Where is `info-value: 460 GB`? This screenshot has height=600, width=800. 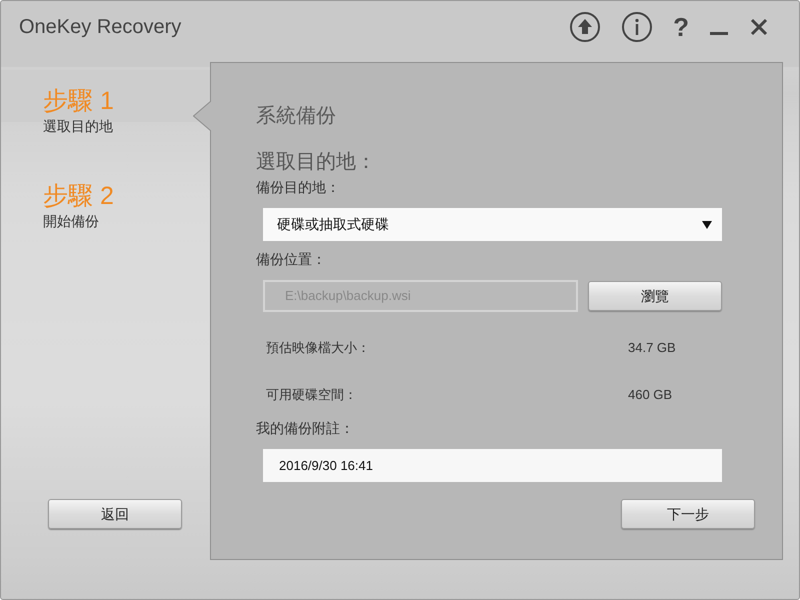 info-value: 460 GB is located at coordinates (651, 395).